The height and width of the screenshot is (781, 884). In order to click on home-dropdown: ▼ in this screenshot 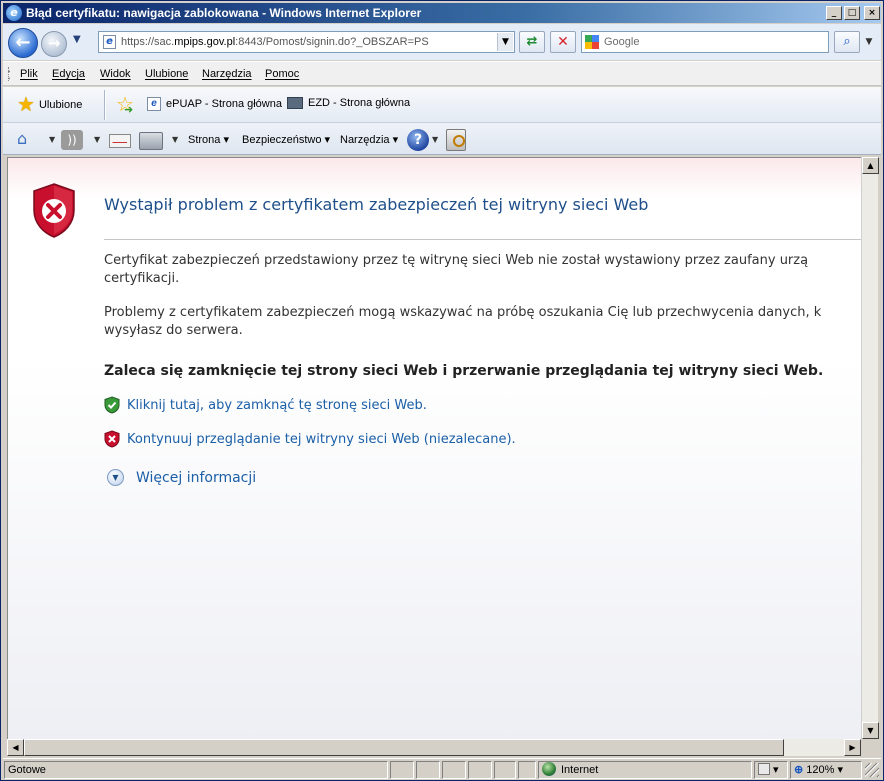, I will do `click(52, 139)`.